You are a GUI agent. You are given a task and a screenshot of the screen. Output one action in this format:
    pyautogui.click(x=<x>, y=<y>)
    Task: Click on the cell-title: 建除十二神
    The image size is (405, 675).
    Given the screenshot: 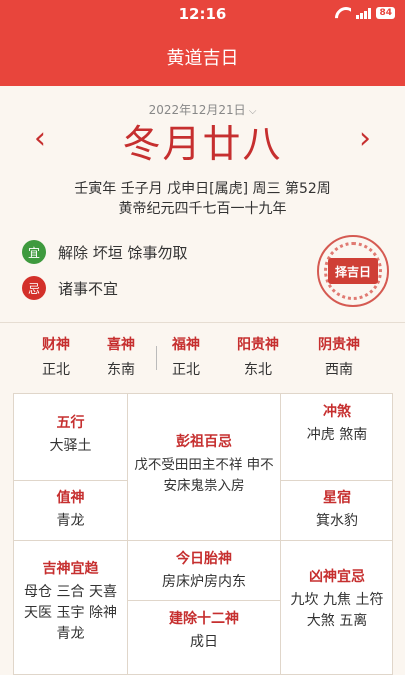 What is the action you would take?
    pyautogui.click(x=204, y=619)
    